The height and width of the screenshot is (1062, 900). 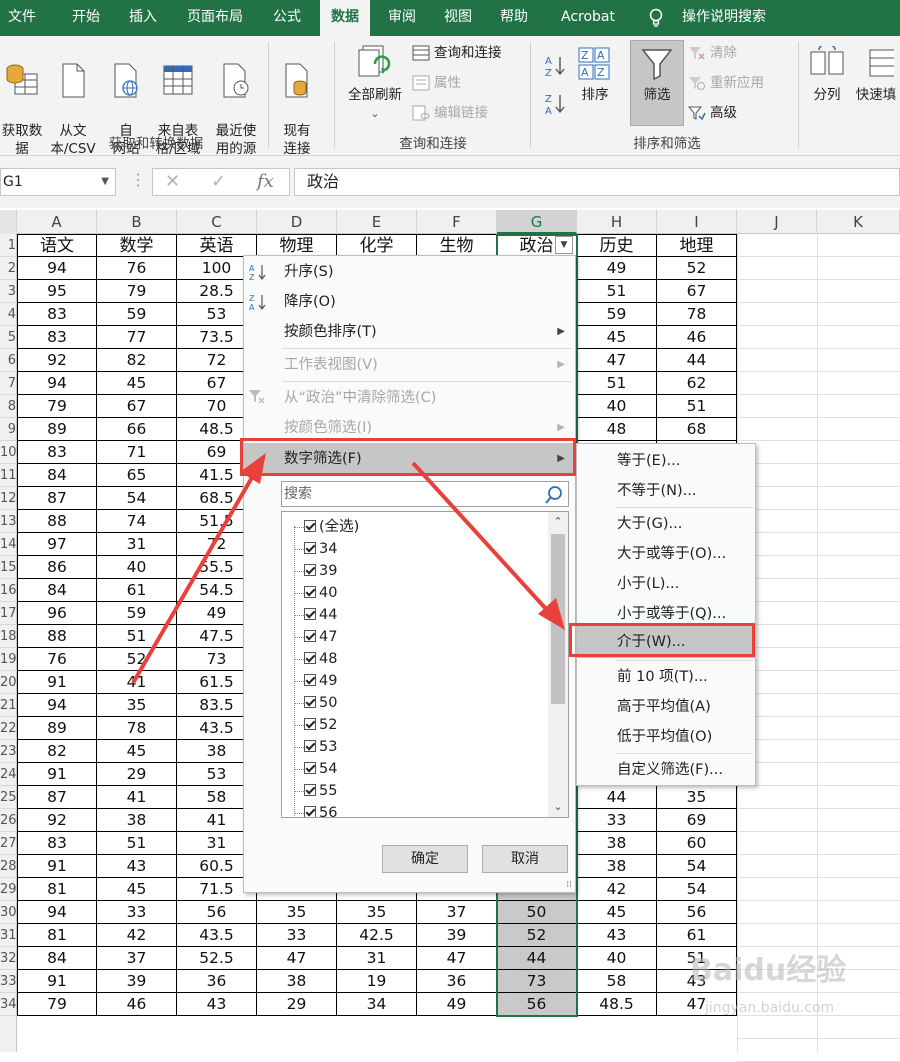 I want to click on table-cell: 37, so click(x=137, y=958).